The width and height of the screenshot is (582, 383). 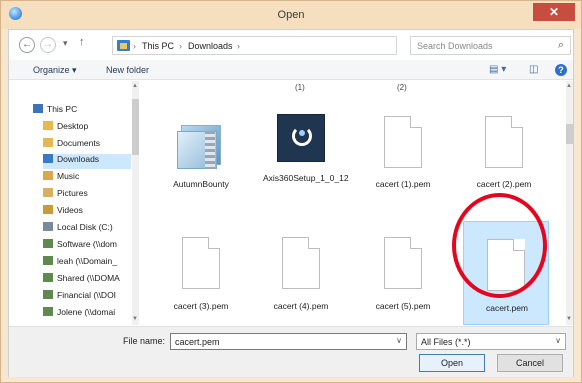 I want to click on title-bar: Open ✕, so click(x=291, y=15).